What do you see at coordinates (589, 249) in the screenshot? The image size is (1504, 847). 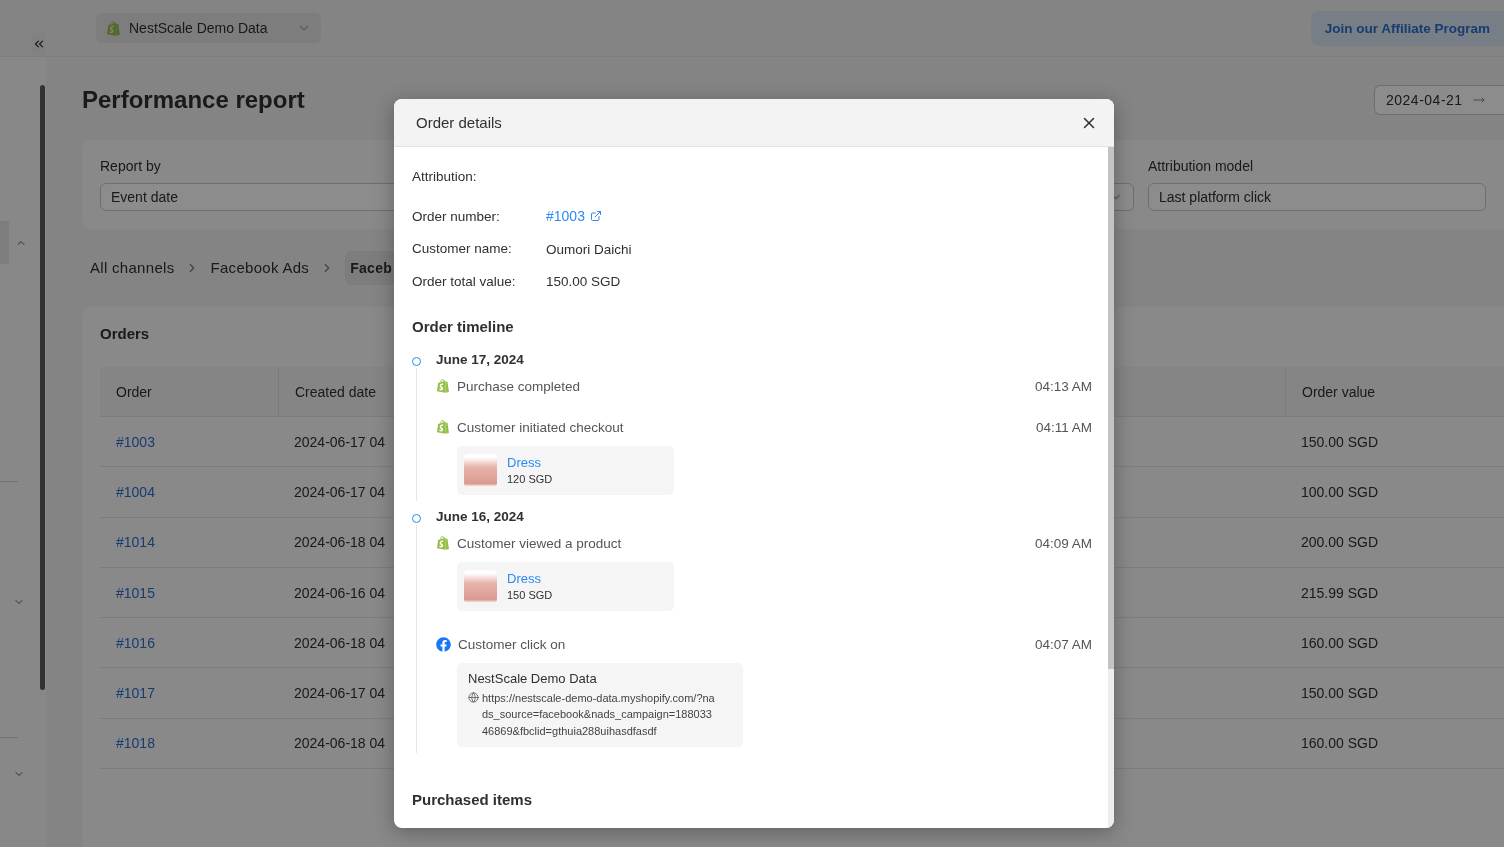 I see `field-value: Oumori Daichi` at bounding box center [589, 249].